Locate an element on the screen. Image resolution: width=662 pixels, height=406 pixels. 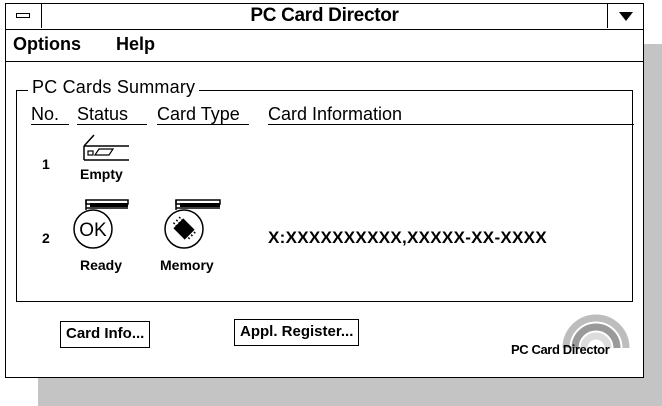
minimize-button is located at coordinates (625, 16).